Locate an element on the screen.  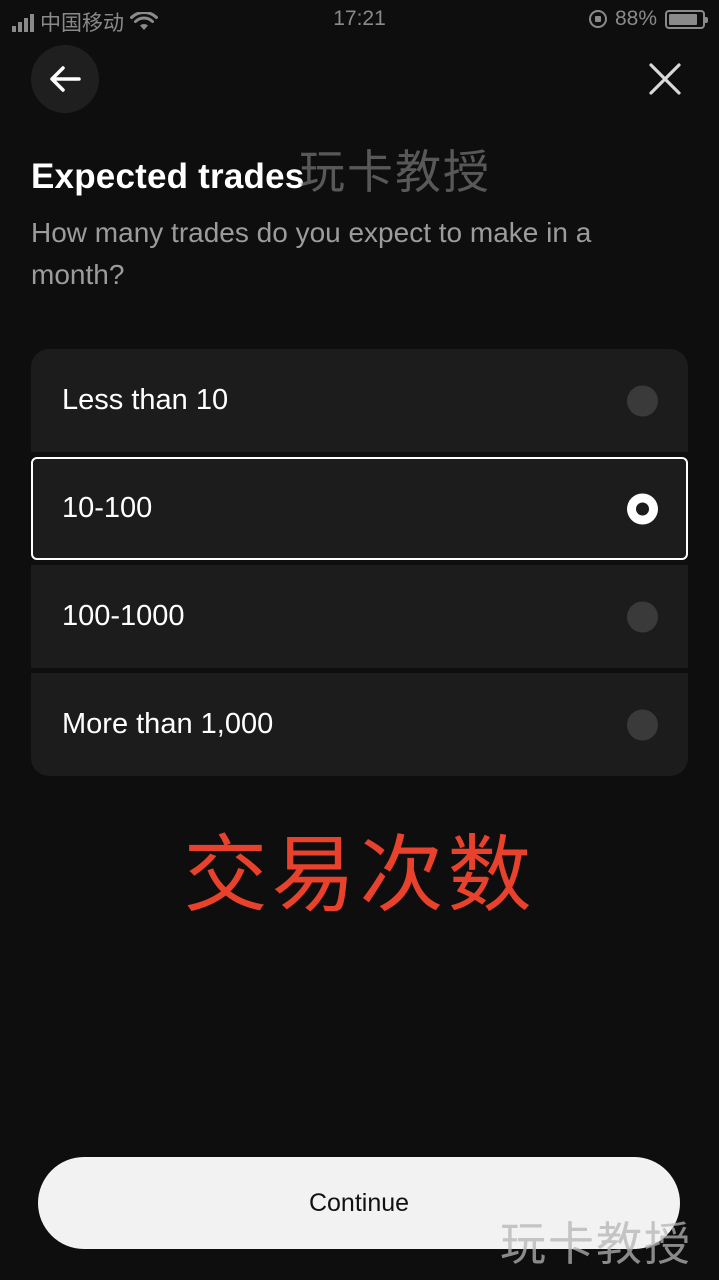
radio-selected-icon is located at coordinates (642, 508).